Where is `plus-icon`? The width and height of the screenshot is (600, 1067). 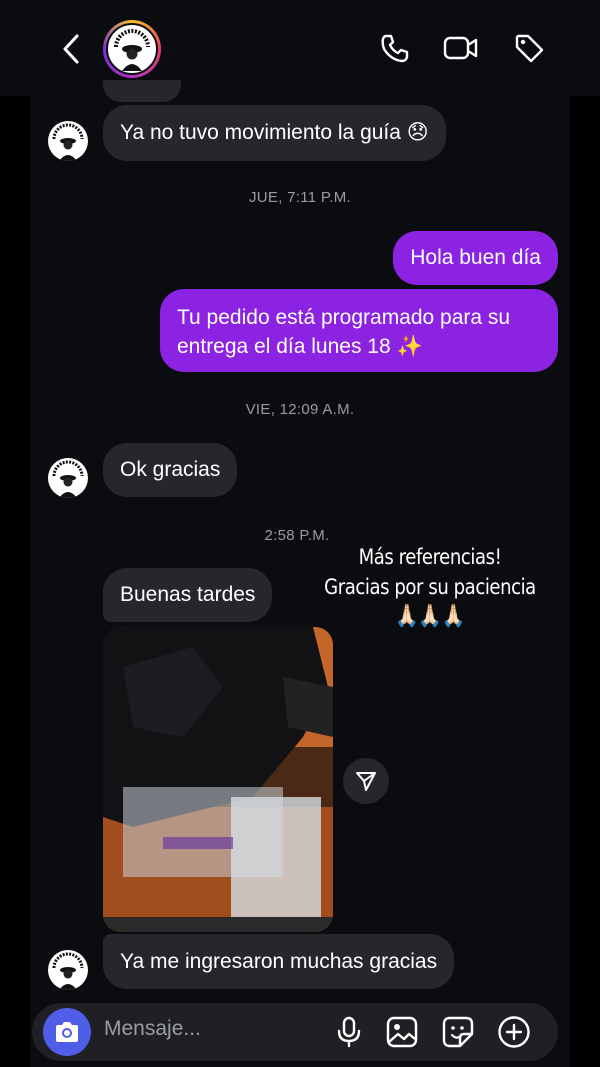 plus-icon is located at coordinates (514, 1032).